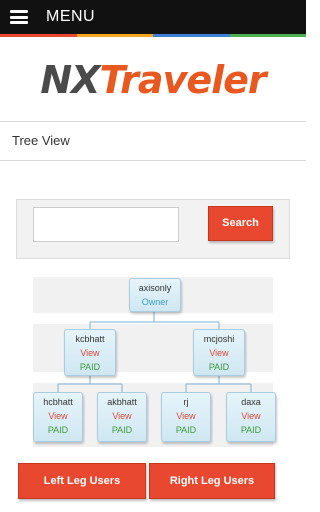  I want to click on left-leg-users-button: Left Leg Users, so click(82, 481).